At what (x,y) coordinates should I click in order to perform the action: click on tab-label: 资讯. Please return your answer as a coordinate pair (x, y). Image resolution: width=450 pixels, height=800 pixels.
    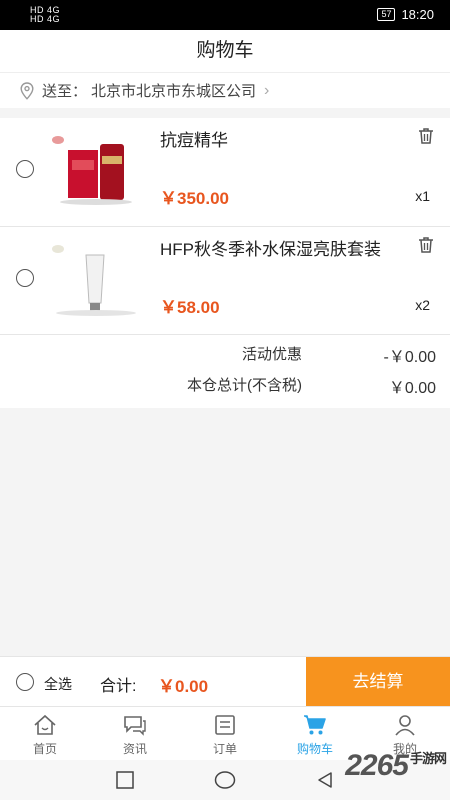
    Looking at the image, I should click on (134, 749).